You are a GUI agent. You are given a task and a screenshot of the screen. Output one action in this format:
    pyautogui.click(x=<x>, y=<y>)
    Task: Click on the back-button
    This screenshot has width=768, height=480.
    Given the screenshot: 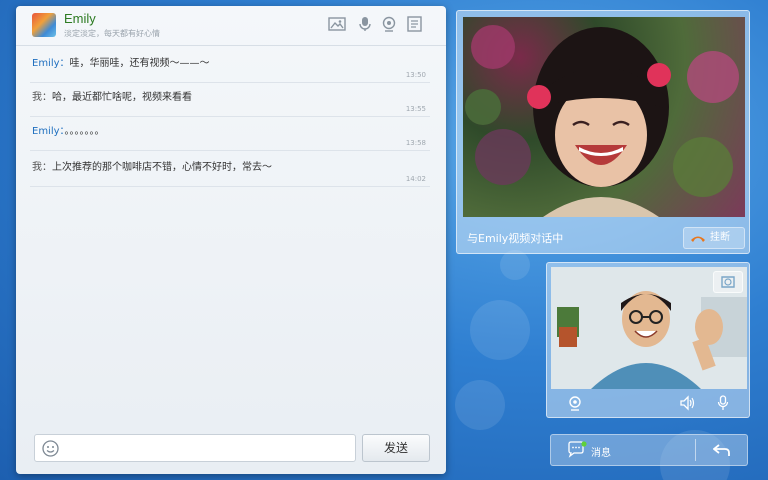 What is the action you would take?
    pyautogui.click(x=722, y=450)
    